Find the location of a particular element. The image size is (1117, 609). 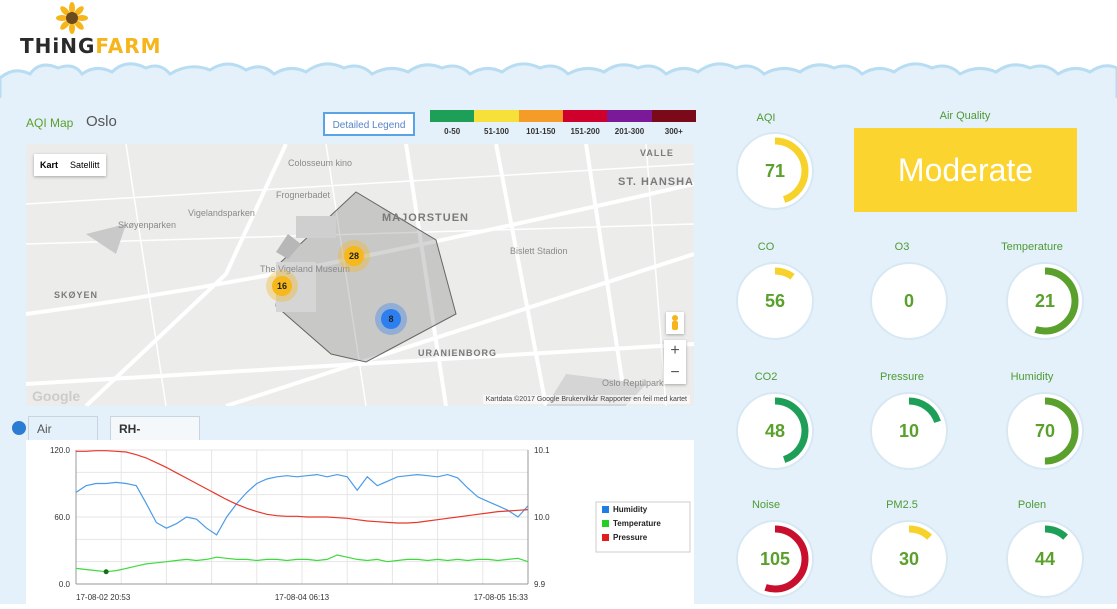

aqi-cluster-count: 8 is located at coordinates (391, 319).